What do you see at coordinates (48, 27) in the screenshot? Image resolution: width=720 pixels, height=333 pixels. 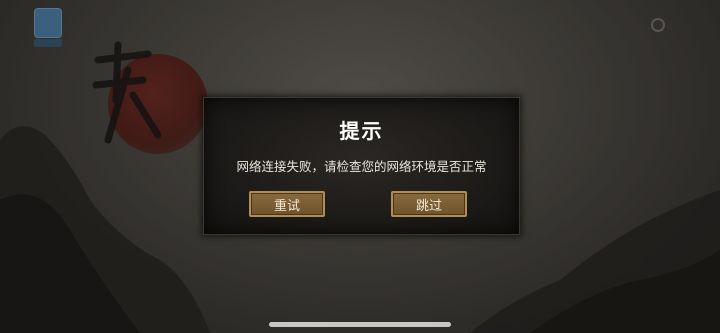 I see `app-icon` at bounding box center [48, 27].